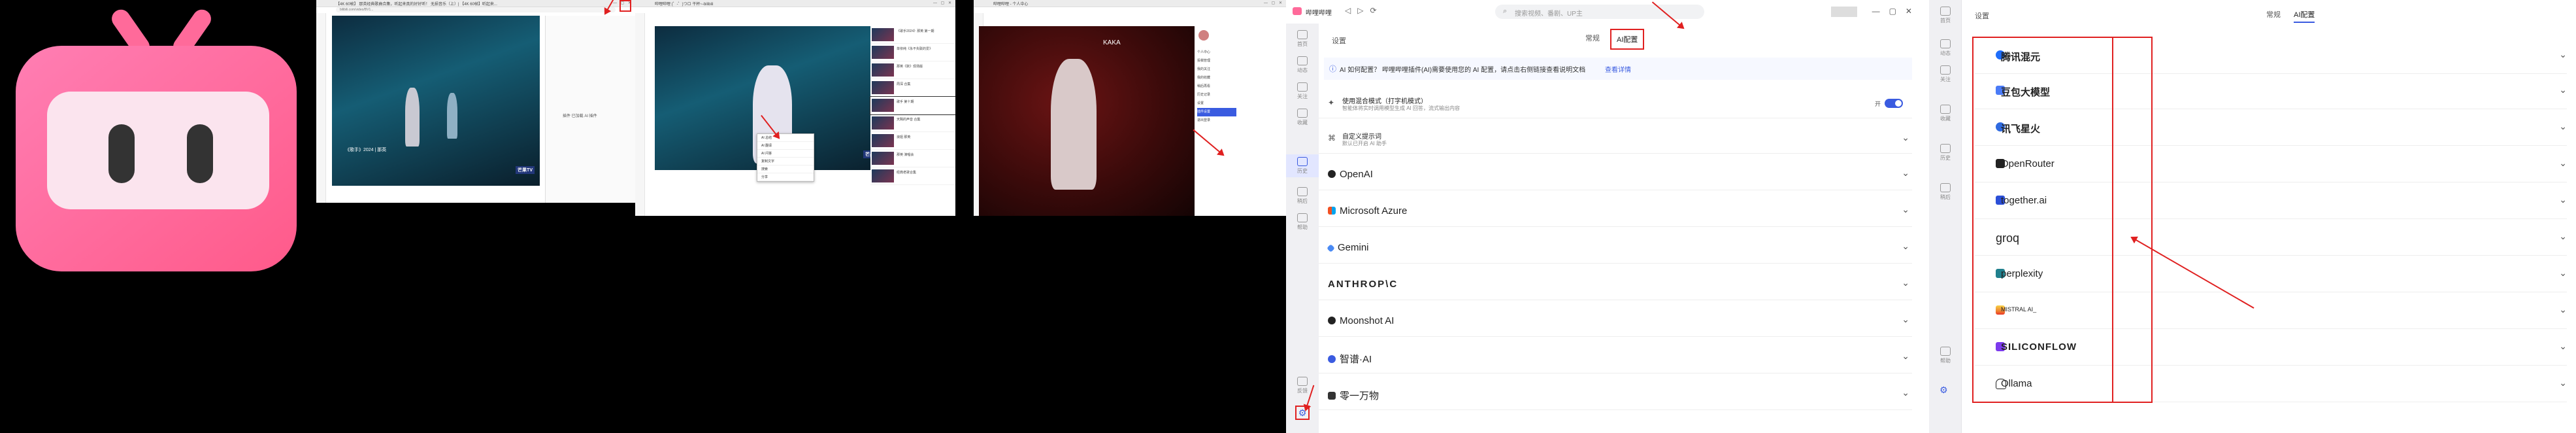  I want to click on tab-bar: 哔哩哔哩 (゜-゜)つロ 干杯~-bilibili — ▢ ✕, so click(795, 3).